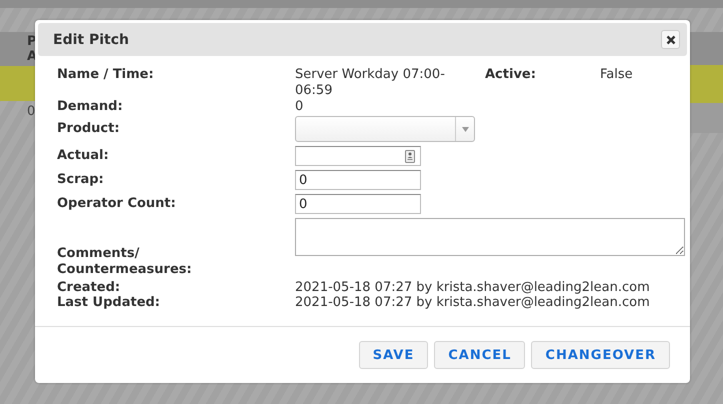 The width and height of the screenshot is (723, 404). Describe the element at coordinates (706, 118) in the screenshot. I see `table-row` at that location.